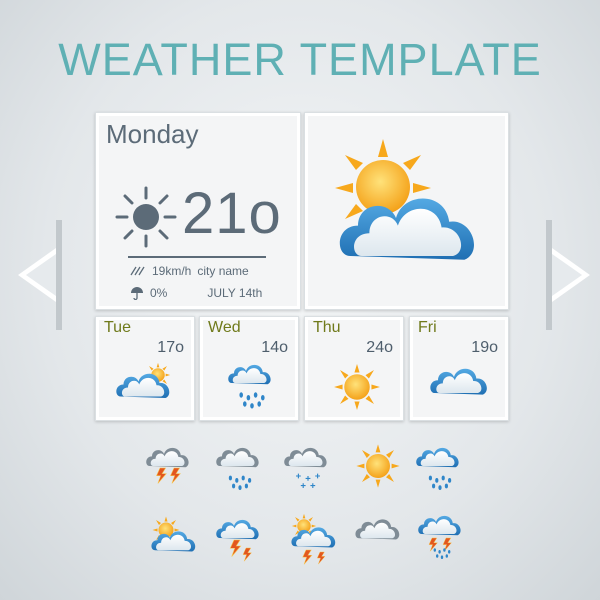 The width and height of the screenshot is (600, 600). I want to click on forecast-thu: Thu 24o, so click(354, 368).